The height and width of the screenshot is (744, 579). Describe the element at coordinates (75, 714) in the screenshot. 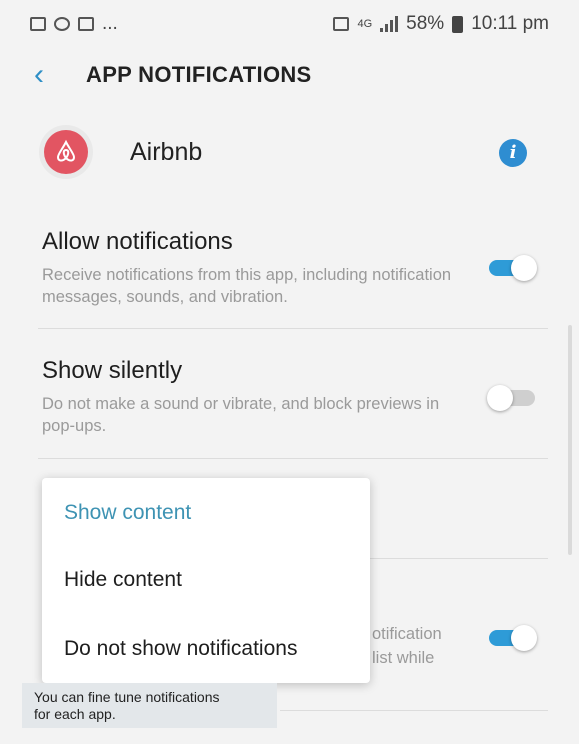

I see `tip-caption-line2: for each app.` at that location.